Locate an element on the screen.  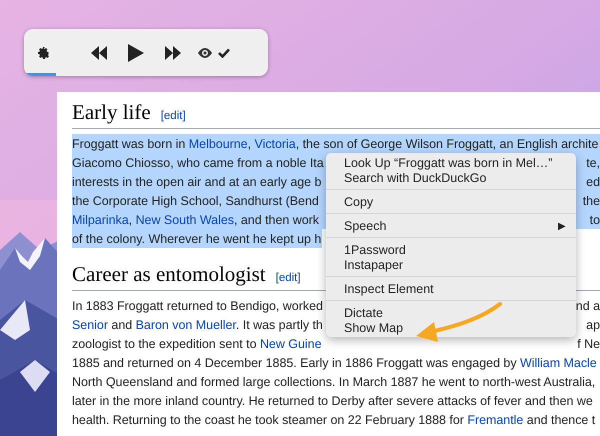
paragraph-line: In 1883 Froggatt returned to Bendigo, worked is located at coordinates (197, 305).